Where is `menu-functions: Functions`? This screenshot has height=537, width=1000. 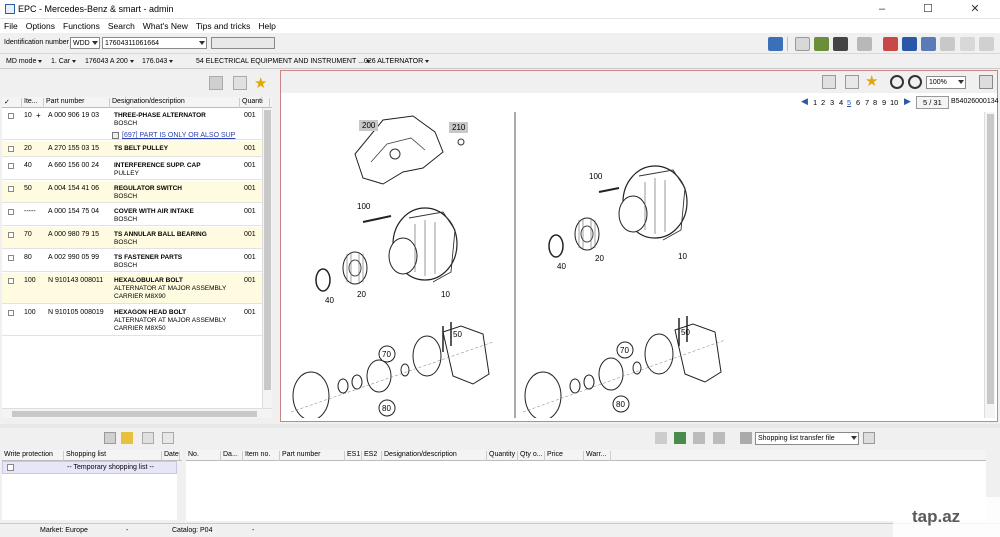
menu-functions: Functions is located at coordinates (81, 26).